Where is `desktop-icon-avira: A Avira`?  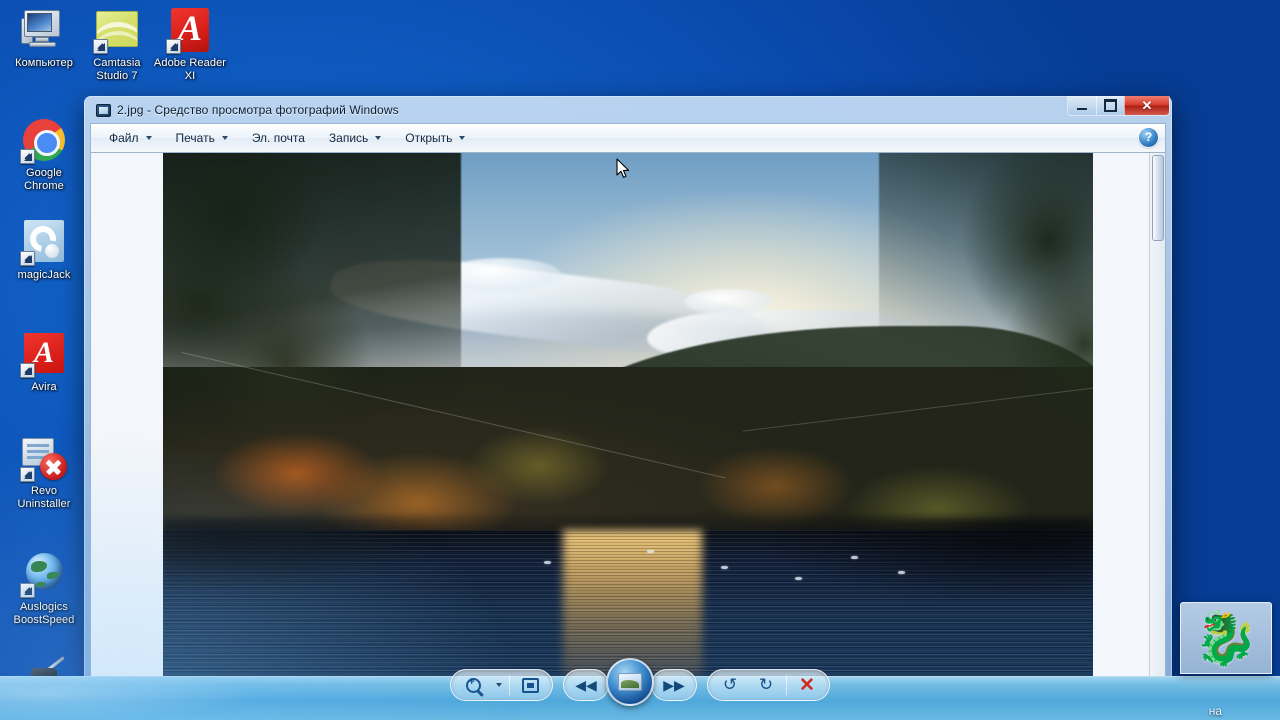
desktop-icon-avira: A Avira is located at coordinates (44, 362).